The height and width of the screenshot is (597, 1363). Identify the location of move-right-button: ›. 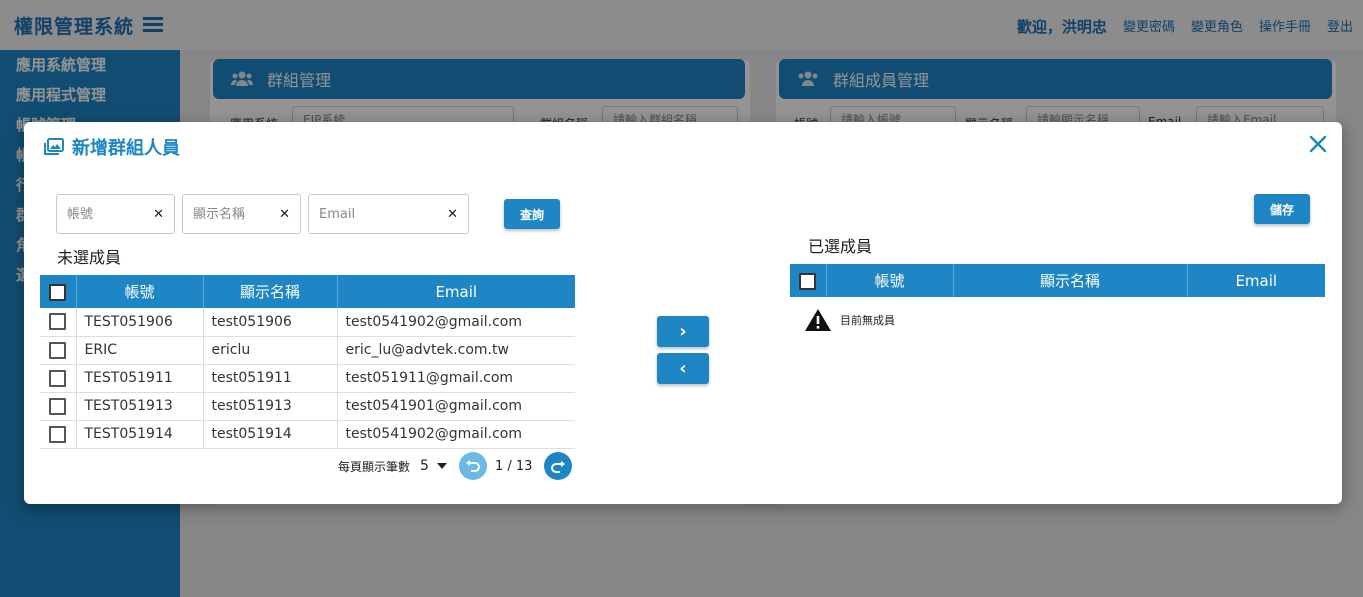
(683, 331).